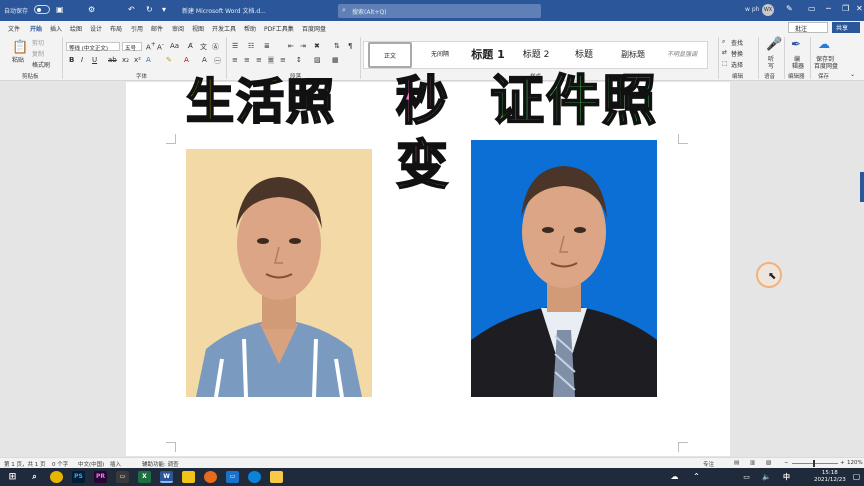 This screenshot has height=486, width=864. Describe the element at coordinates (217, 61) in the screenshot. I see `enclose-char-icon: ㊀` at that location.